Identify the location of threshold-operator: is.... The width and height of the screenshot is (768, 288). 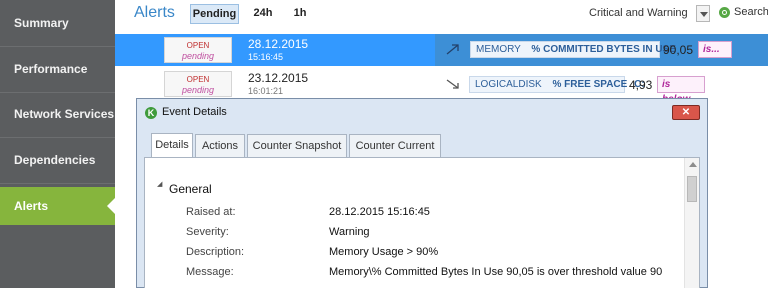
(715, 49).